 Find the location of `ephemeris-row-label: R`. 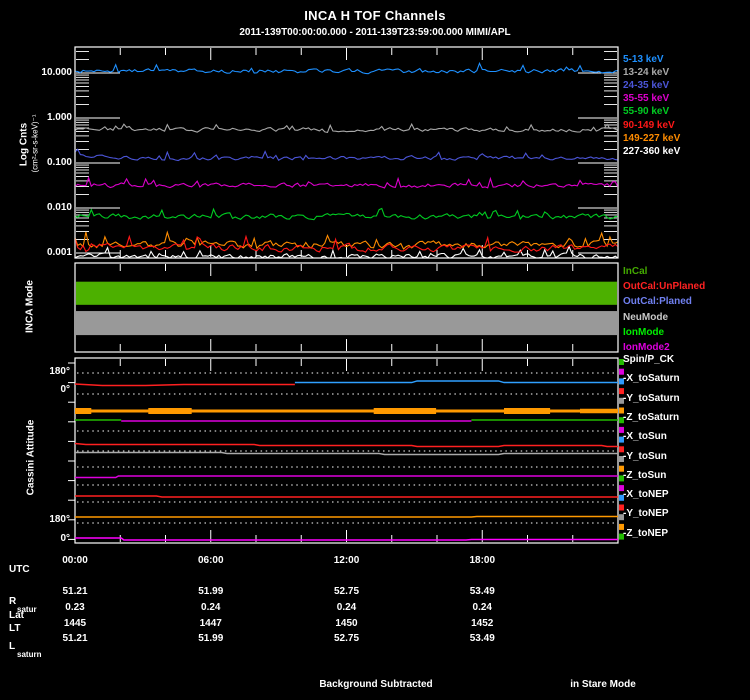

ephemeris-row-label: R is located at coordinates (13, 601).